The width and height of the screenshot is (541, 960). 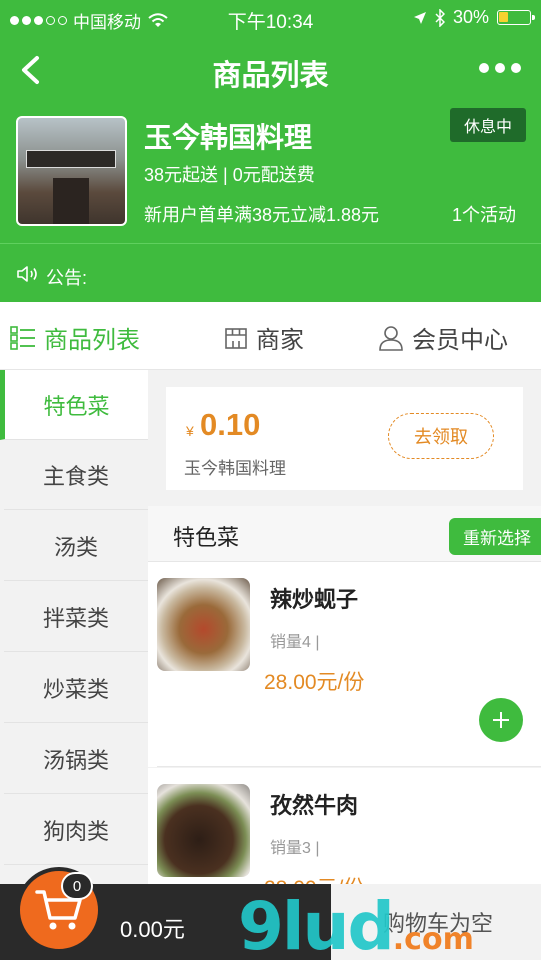 I want to click on category-item: 汤锅类, so click(x=76, y=759).